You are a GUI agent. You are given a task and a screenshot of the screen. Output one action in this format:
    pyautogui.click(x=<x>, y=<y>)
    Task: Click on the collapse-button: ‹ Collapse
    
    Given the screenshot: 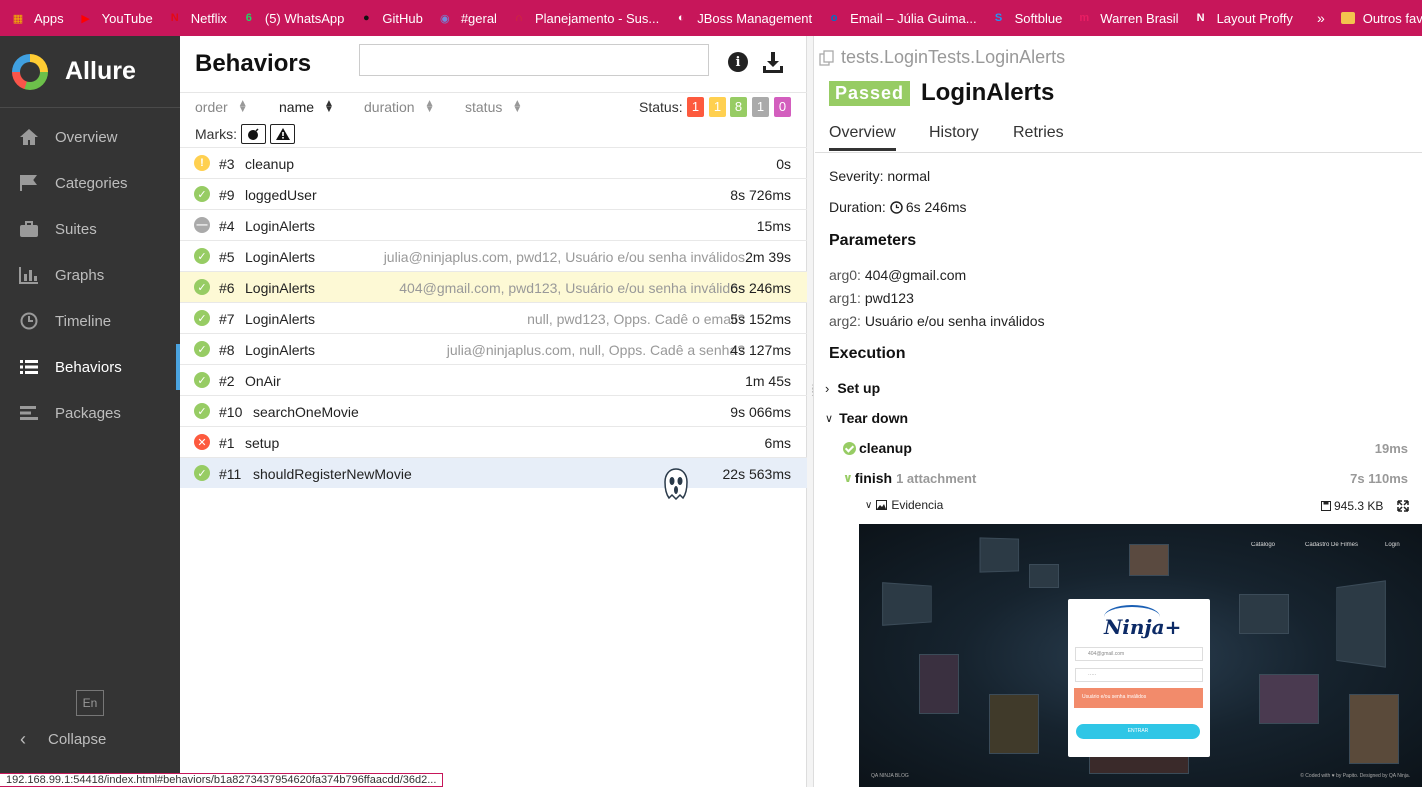 What is the action you would take?
    pyautogui.click(x=63, y=739)
    